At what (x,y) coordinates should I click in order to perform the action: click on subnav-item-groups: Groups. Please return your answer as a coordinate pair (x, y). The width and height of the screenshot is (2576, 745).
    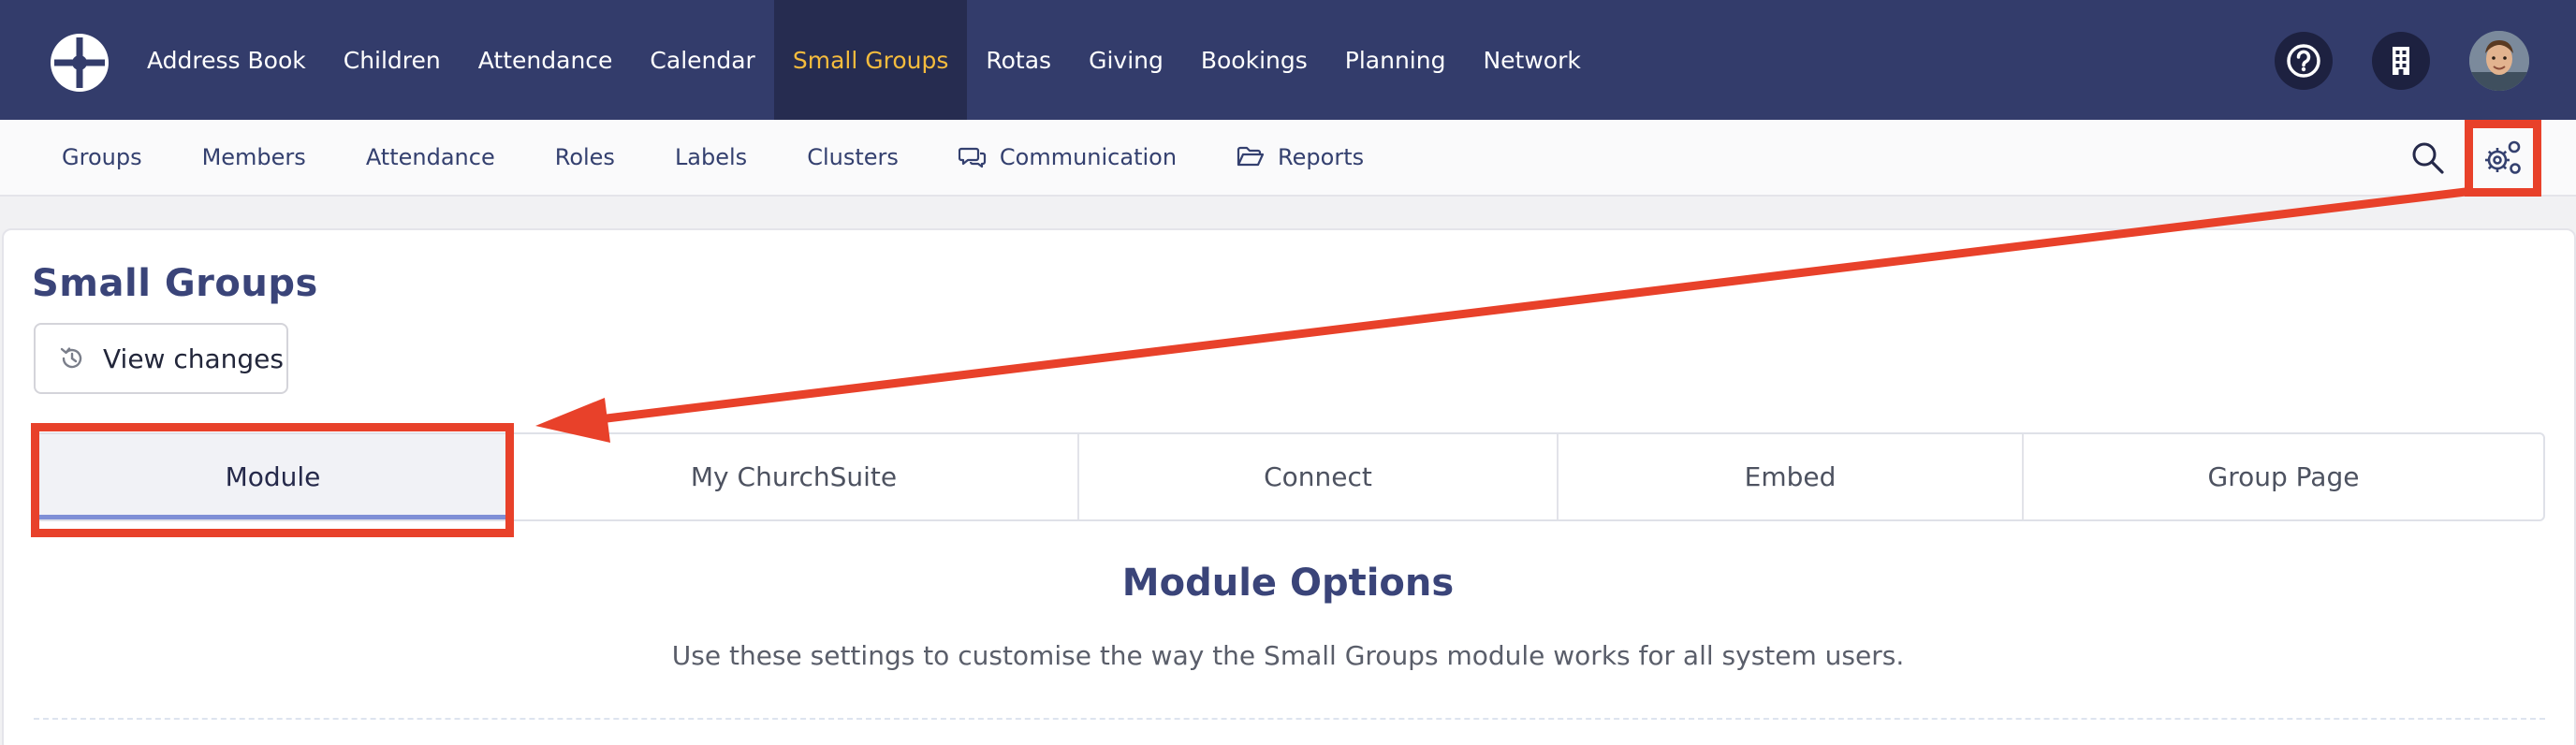
    Looking at the image, I should click on (102, 157).